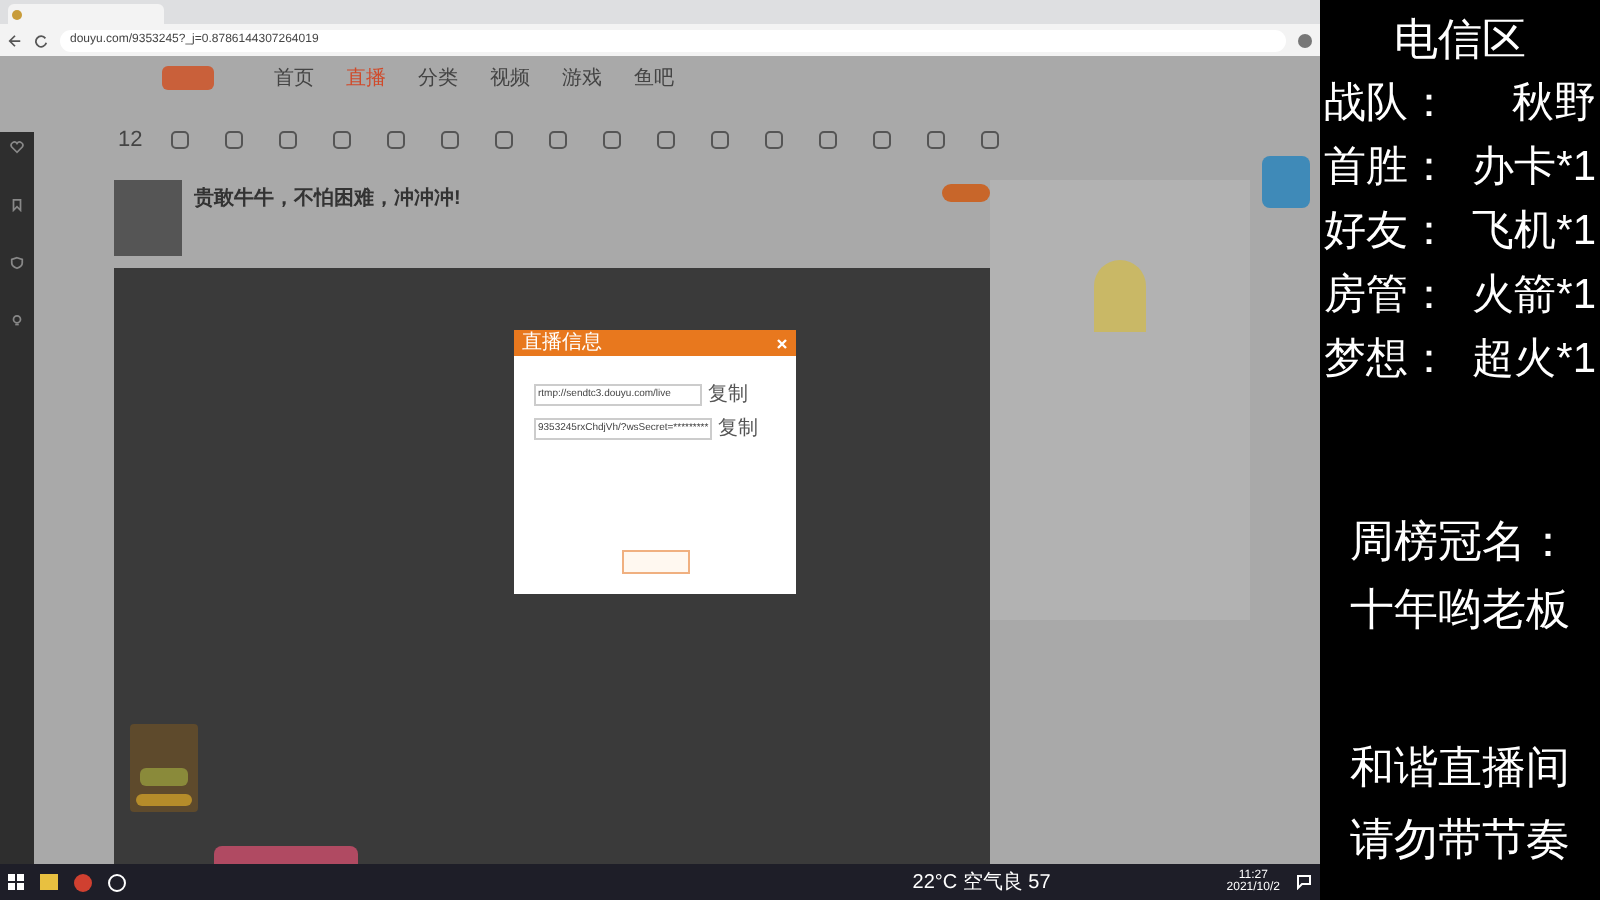 The width and height of the screenshot is (1600, 900). Describe the element at coordinates (1534, 296) in the screenshot. I see `overlay-value: 火箭*1` at that location.